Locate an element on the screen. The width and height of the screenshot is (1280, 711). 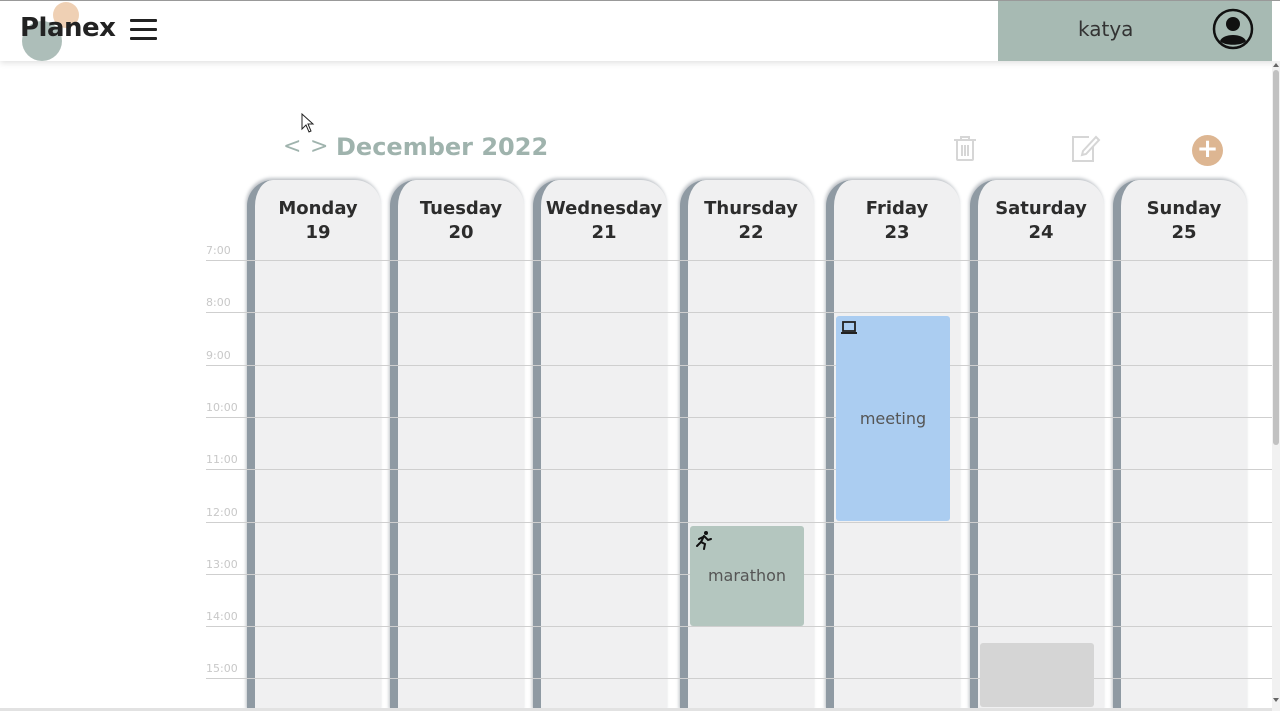
day-name: Monday is located at coordinates (318, 208).